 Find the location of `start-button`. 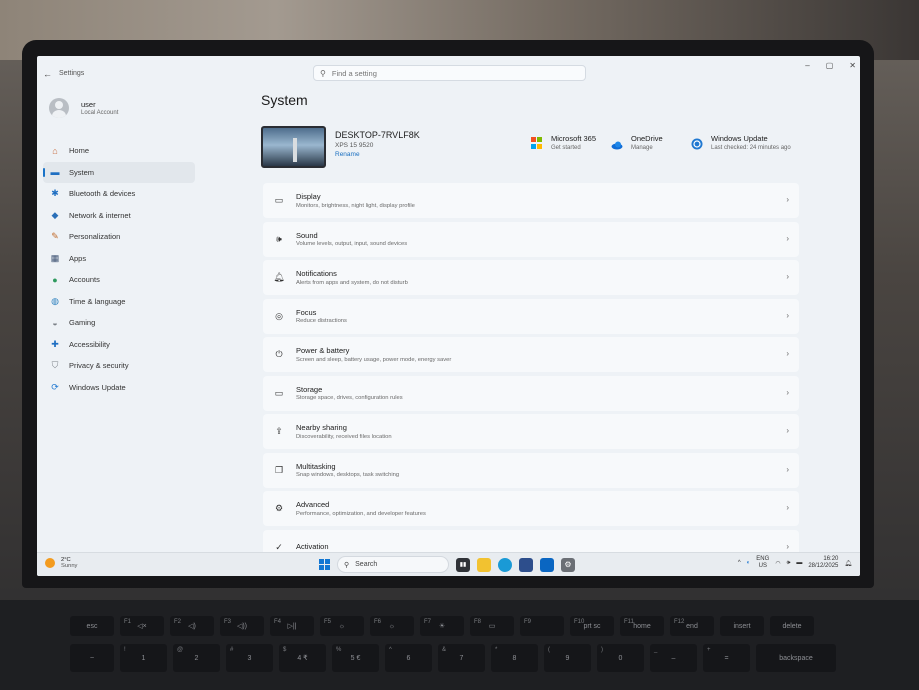

start-button is located at coordinates (324, 564).